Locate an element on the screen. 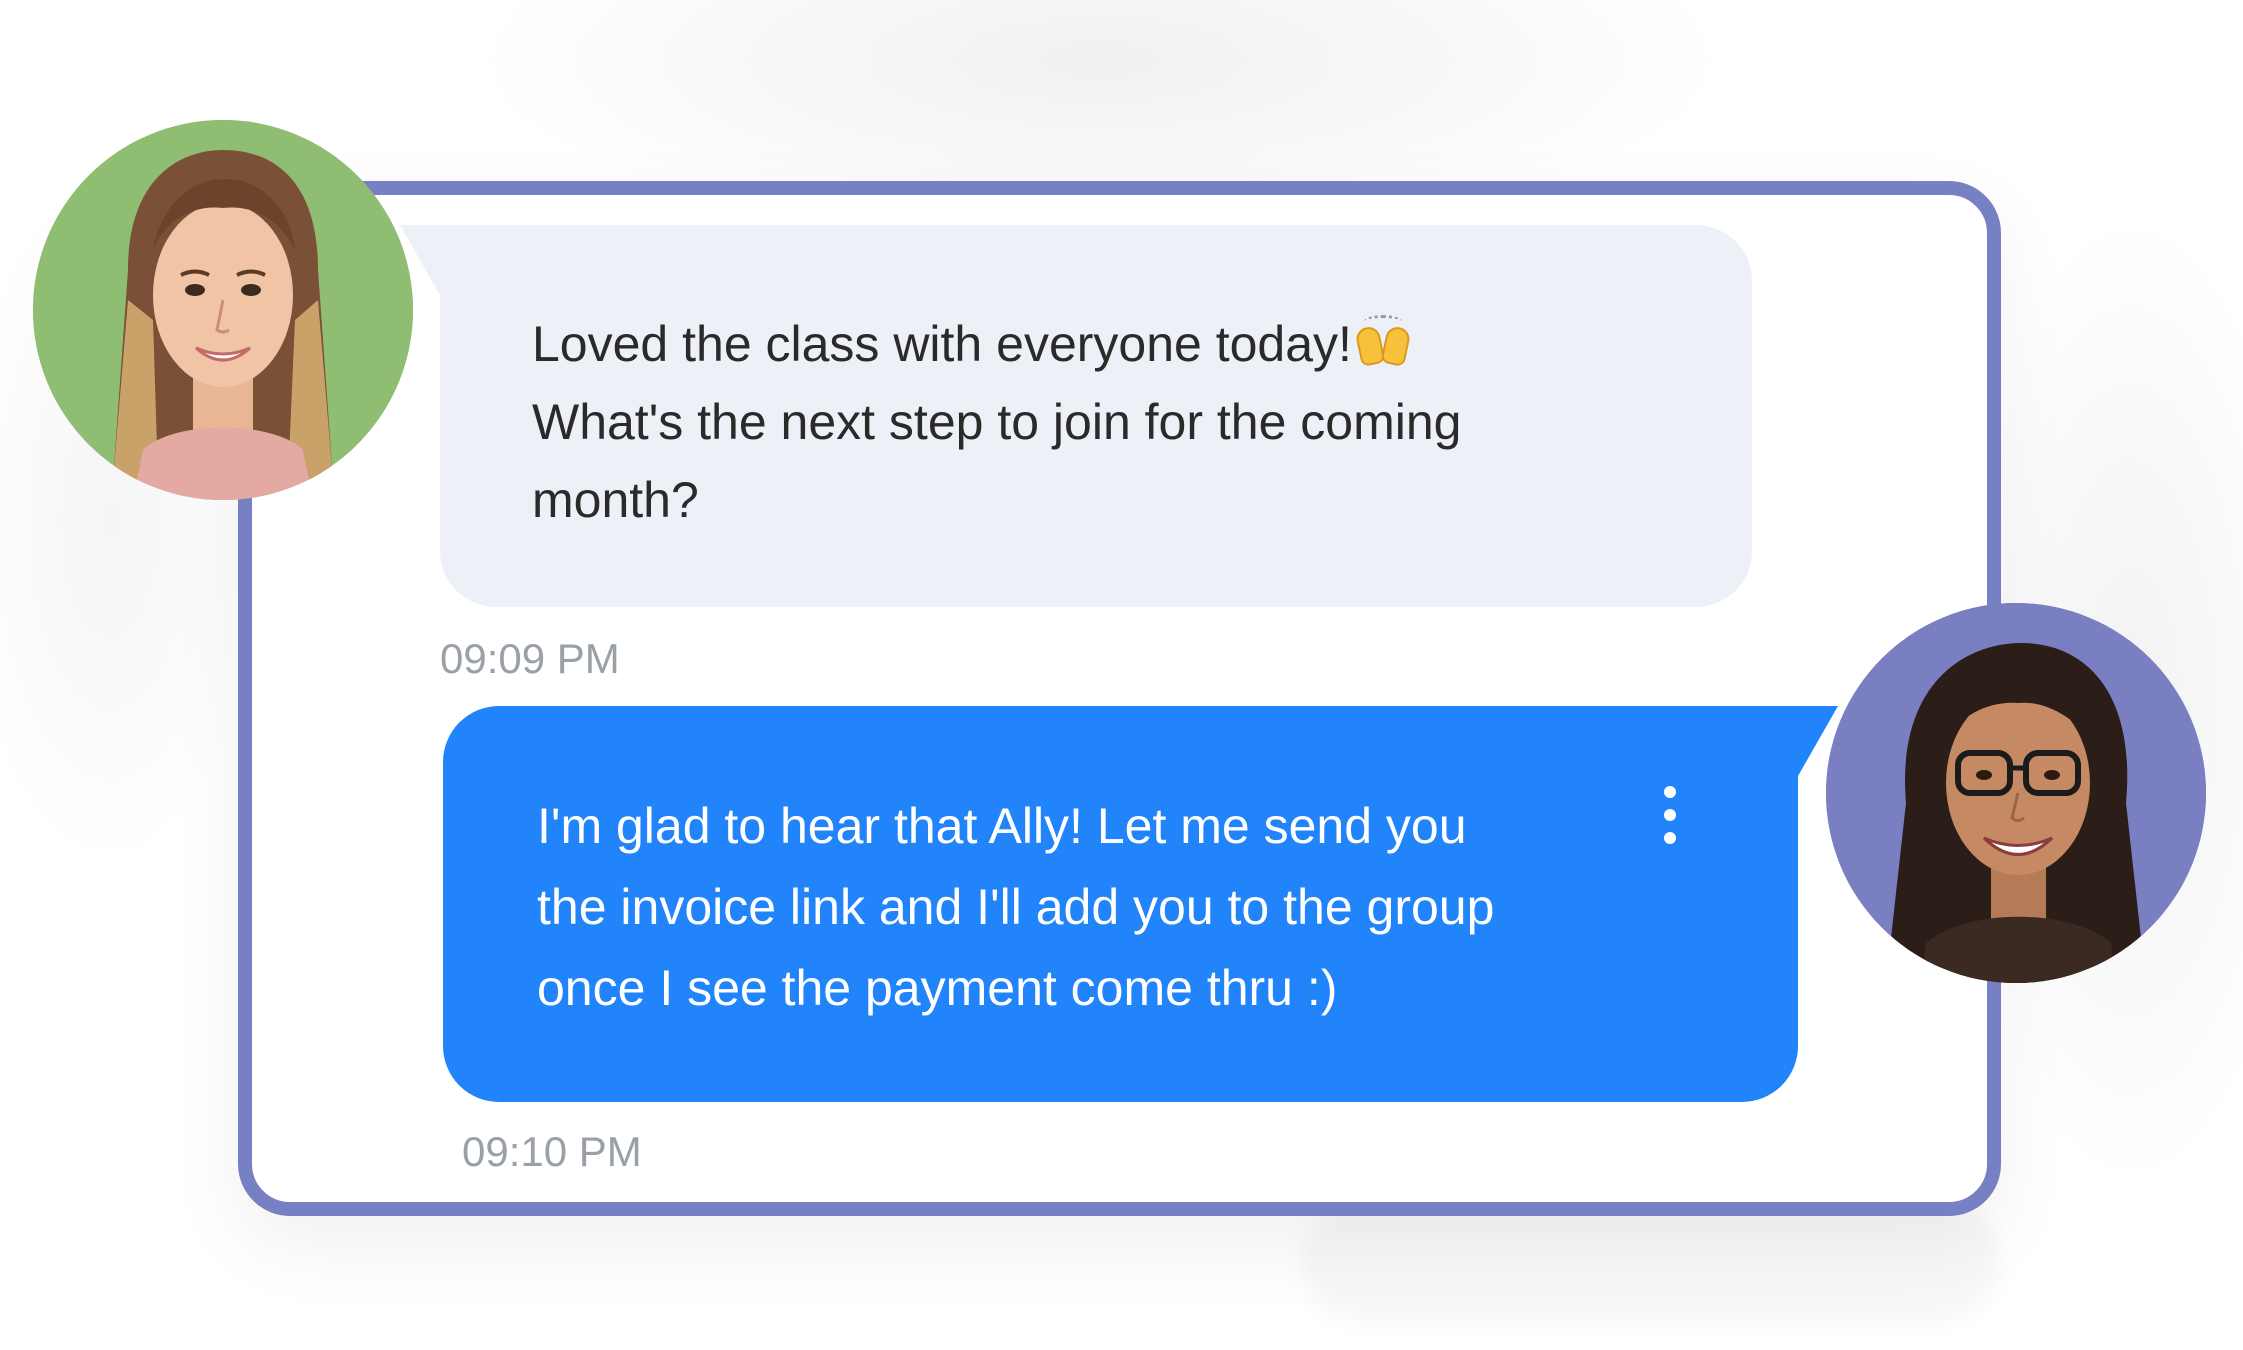 This screenshot has width=2243, height=1350. raising-hands-emoji-icon is located at coordinates (1383, 341).